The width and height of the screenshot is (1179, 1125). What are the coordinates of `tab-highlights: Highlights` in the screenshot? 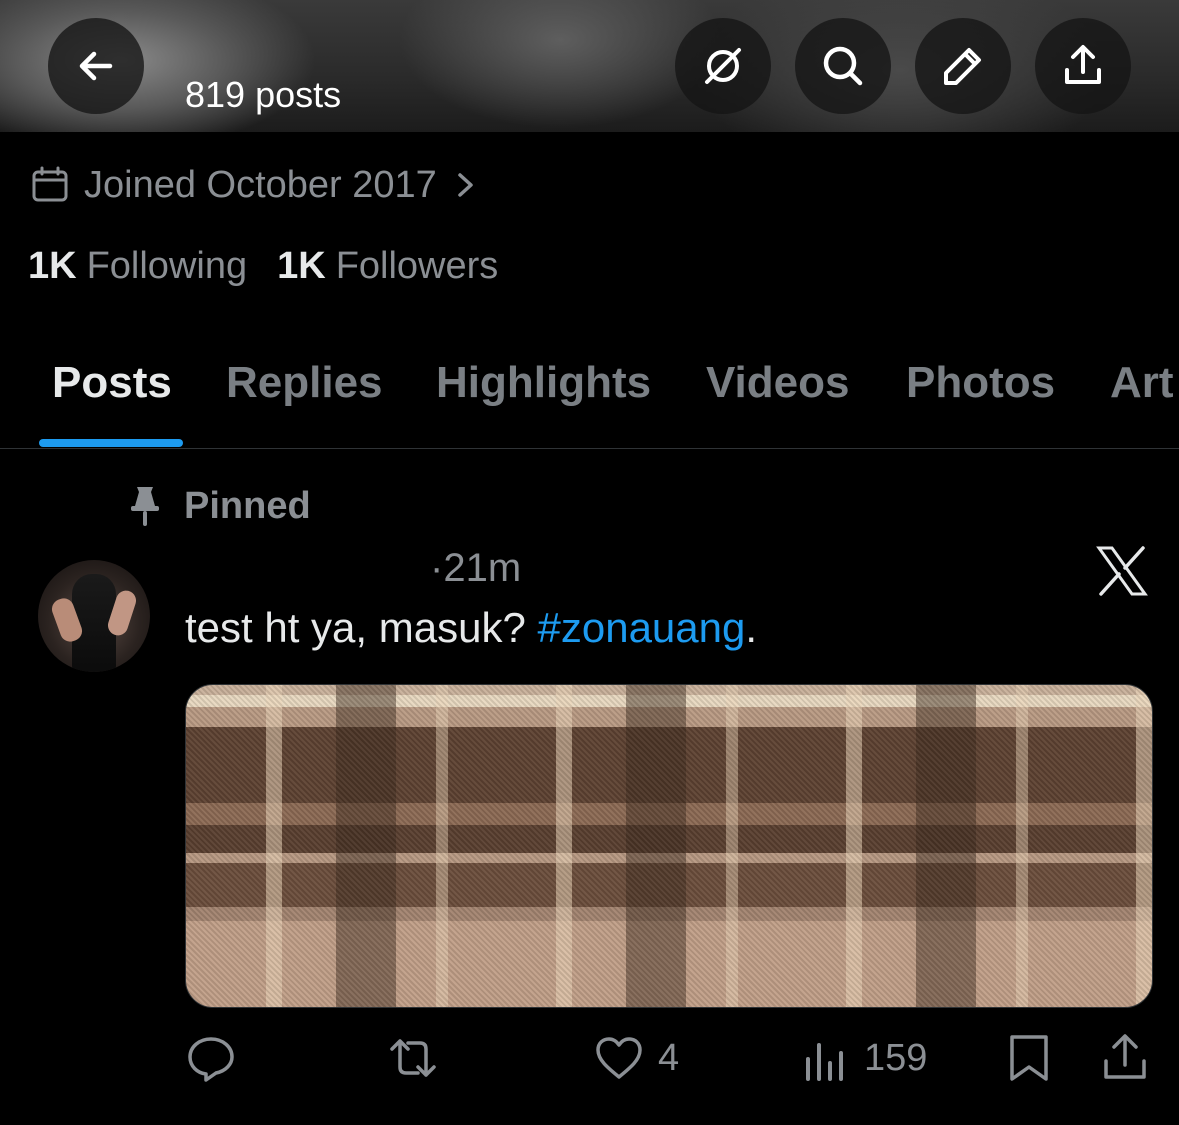 It's located at (543, 383).